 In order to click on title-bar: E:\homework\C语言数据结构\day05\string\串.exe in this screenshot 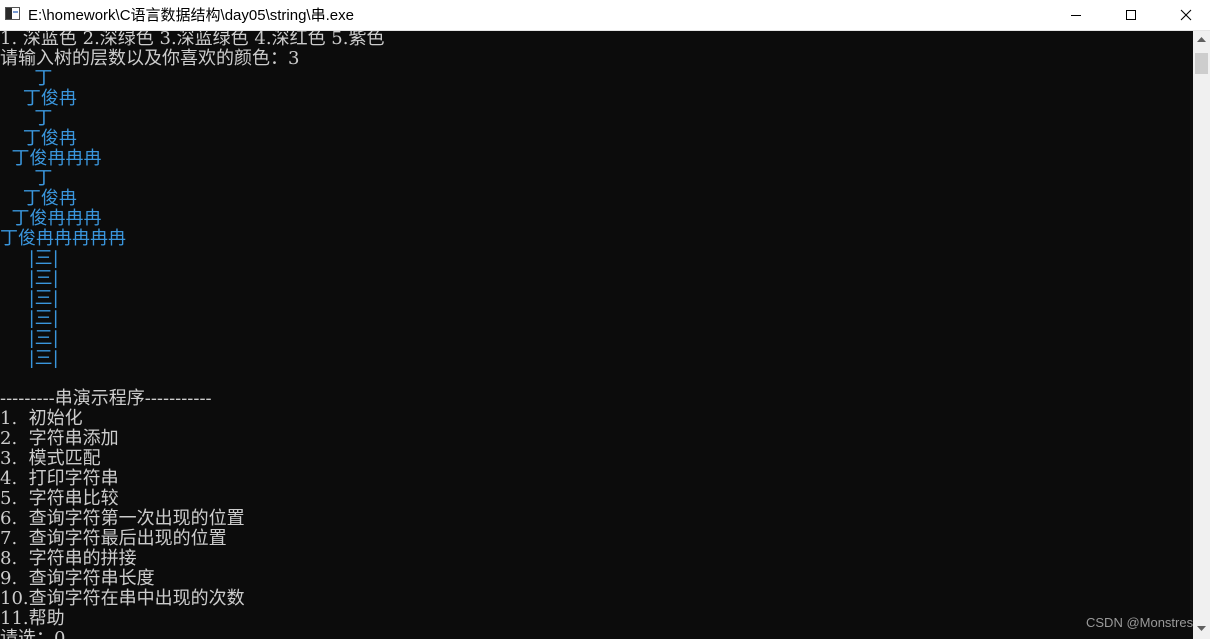, I will do `click(605, 15)`.